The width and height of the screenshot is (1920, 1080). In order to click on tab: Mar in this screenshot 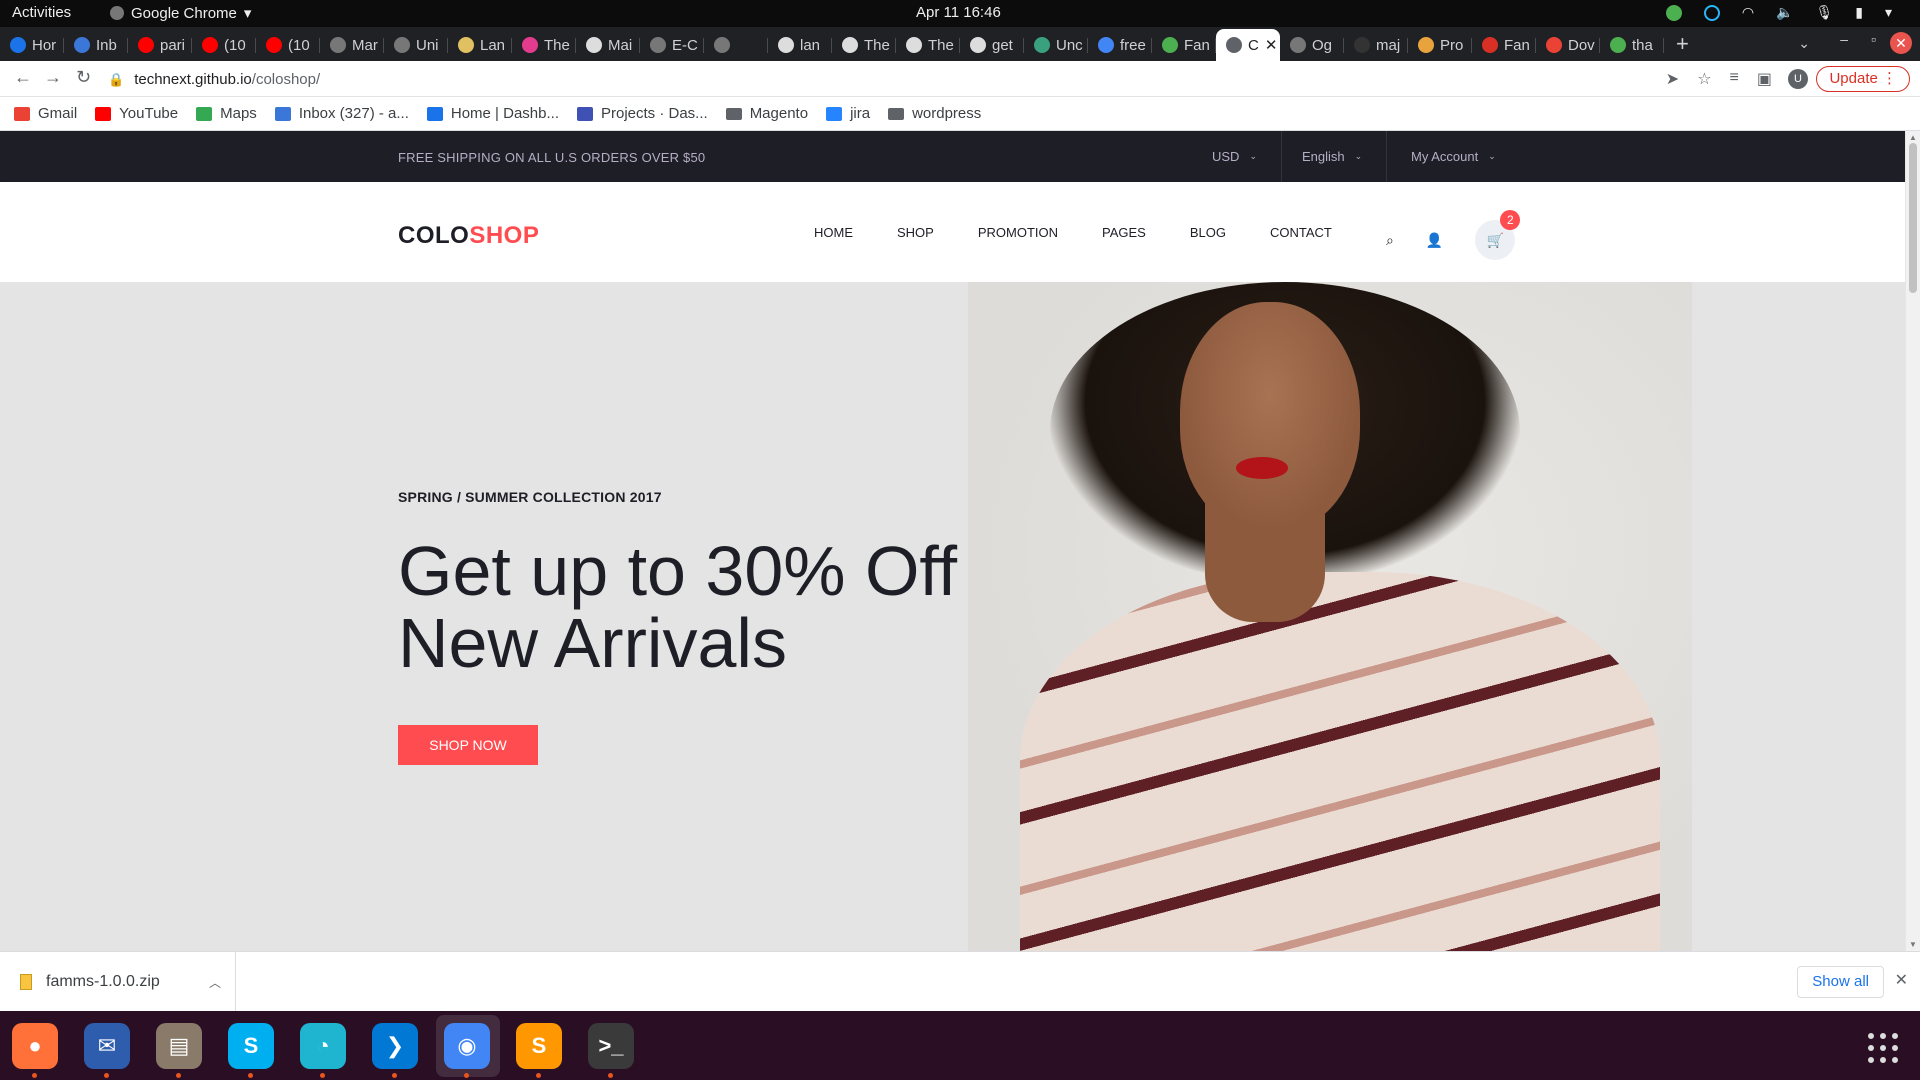, I will do `click(352, 45)`.